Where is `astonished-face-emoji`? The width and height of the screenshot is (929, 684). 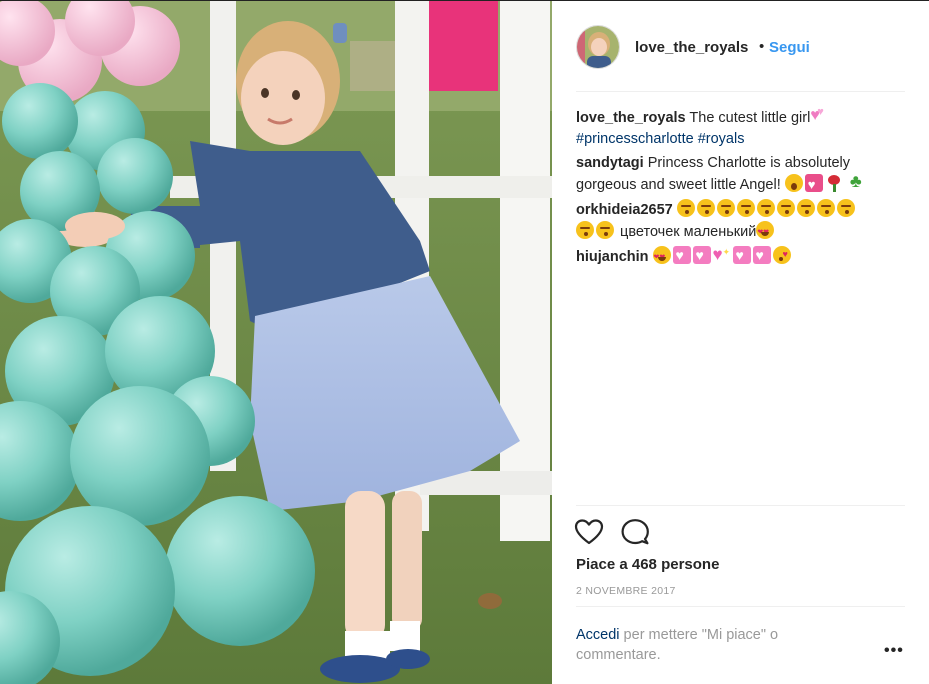
astonished-face-emoji is located at coordinates (793, 183).